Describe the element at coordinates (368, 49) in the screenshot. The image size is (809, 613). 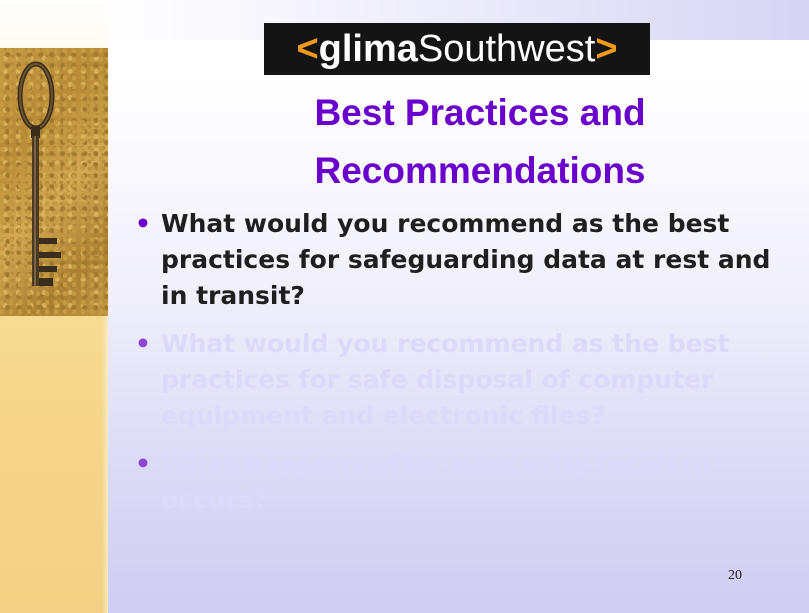
I see `logo-glima: glima` at that location.